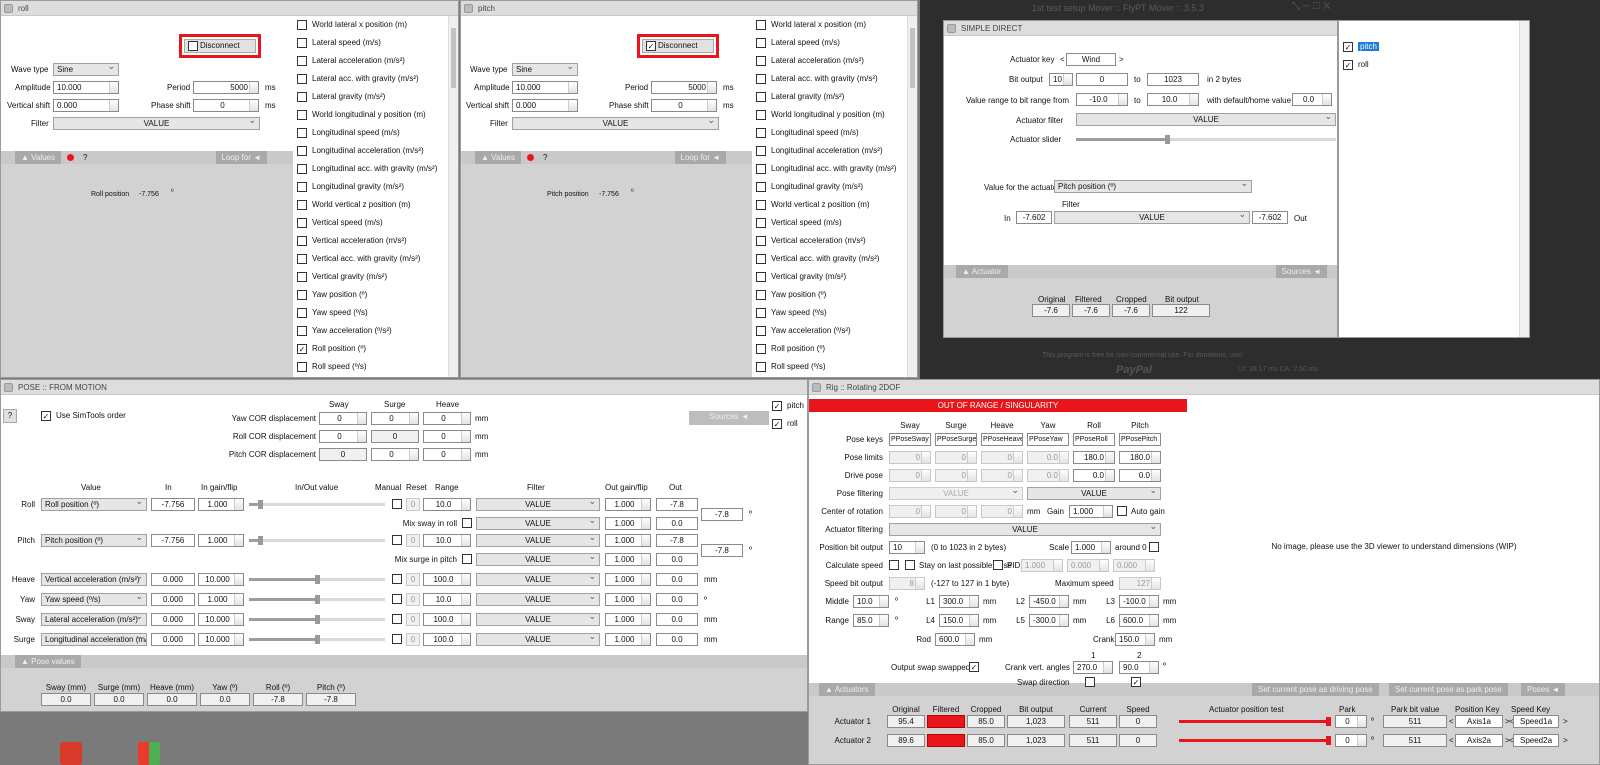 Image resolution: width=1600 pixels, height=765 pixels. I want to click on drive-pose-input: 0, so click(1002, 475).